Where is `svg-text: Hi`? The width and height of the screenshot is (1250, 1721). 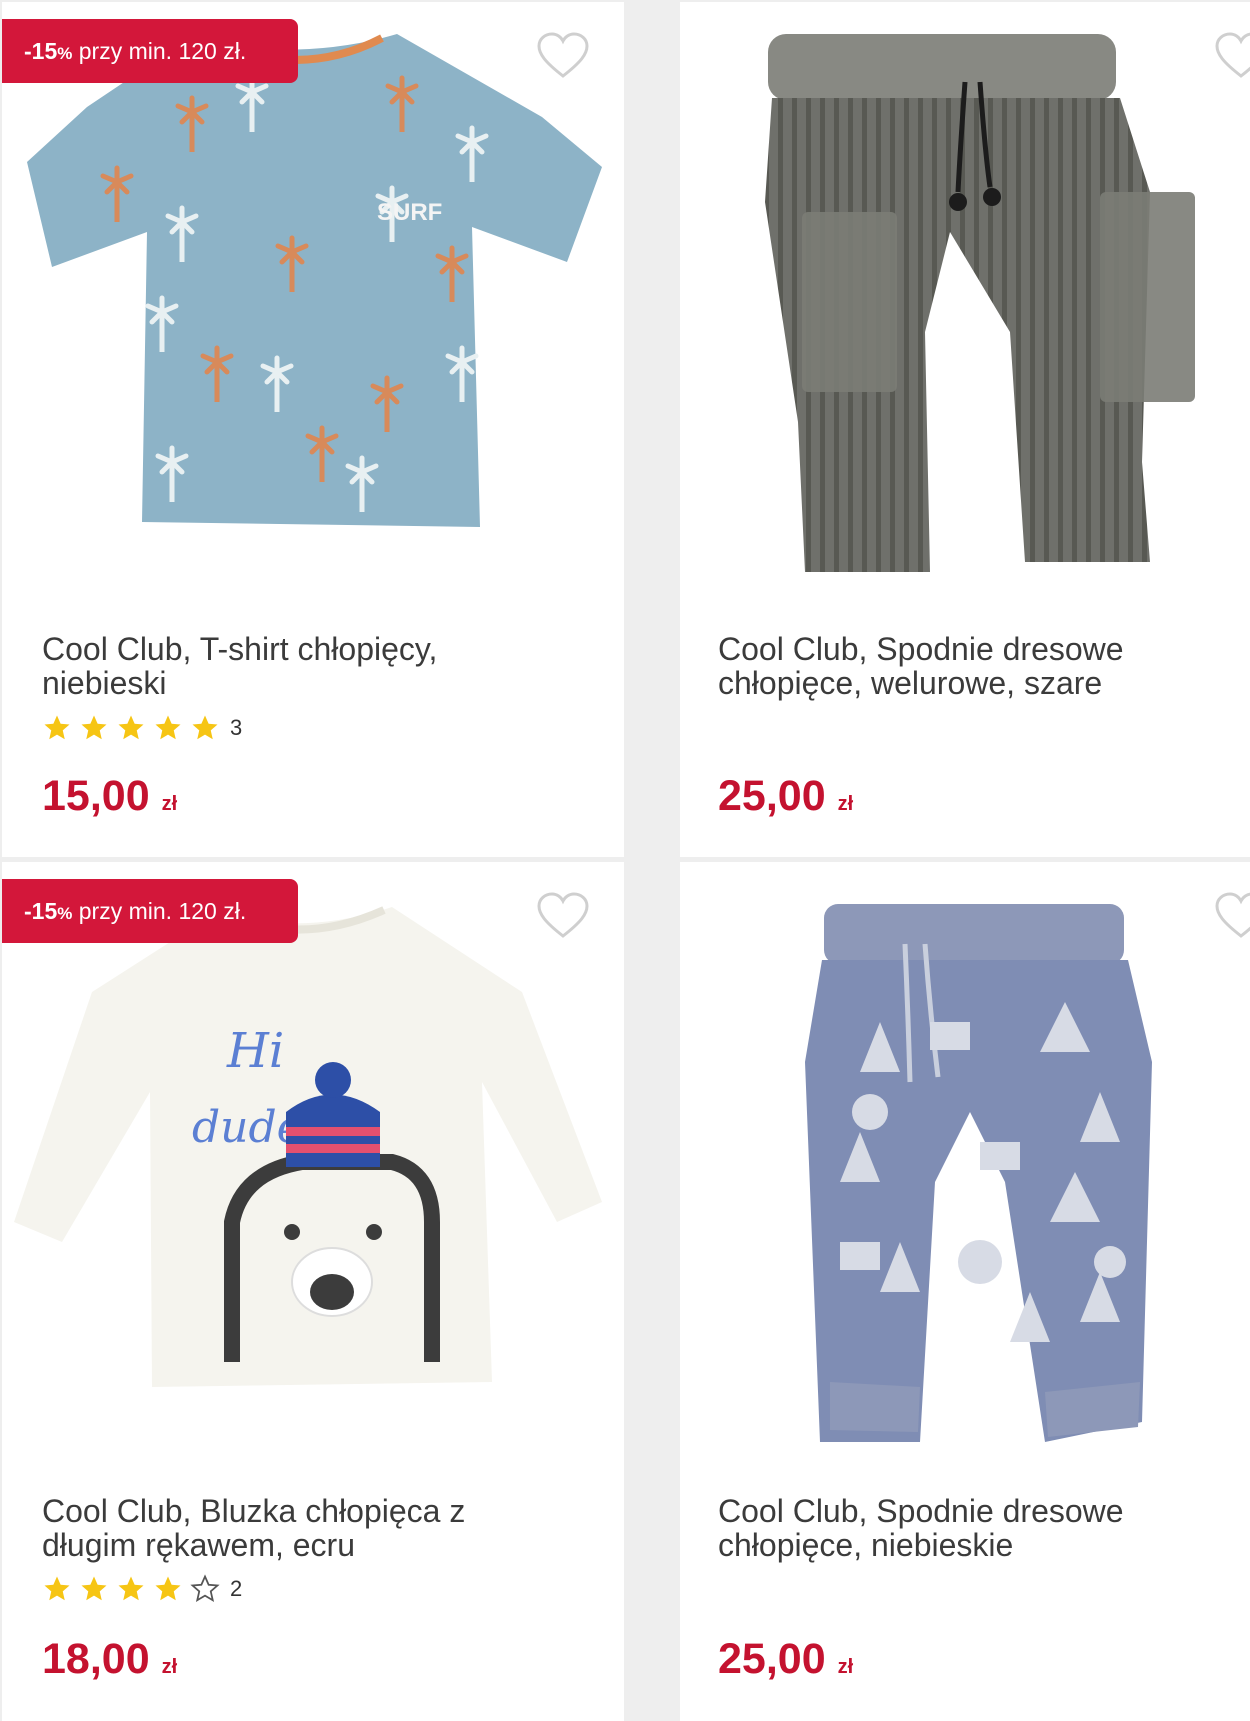 svg-text: Hi is located at coordinates (255, 1051).